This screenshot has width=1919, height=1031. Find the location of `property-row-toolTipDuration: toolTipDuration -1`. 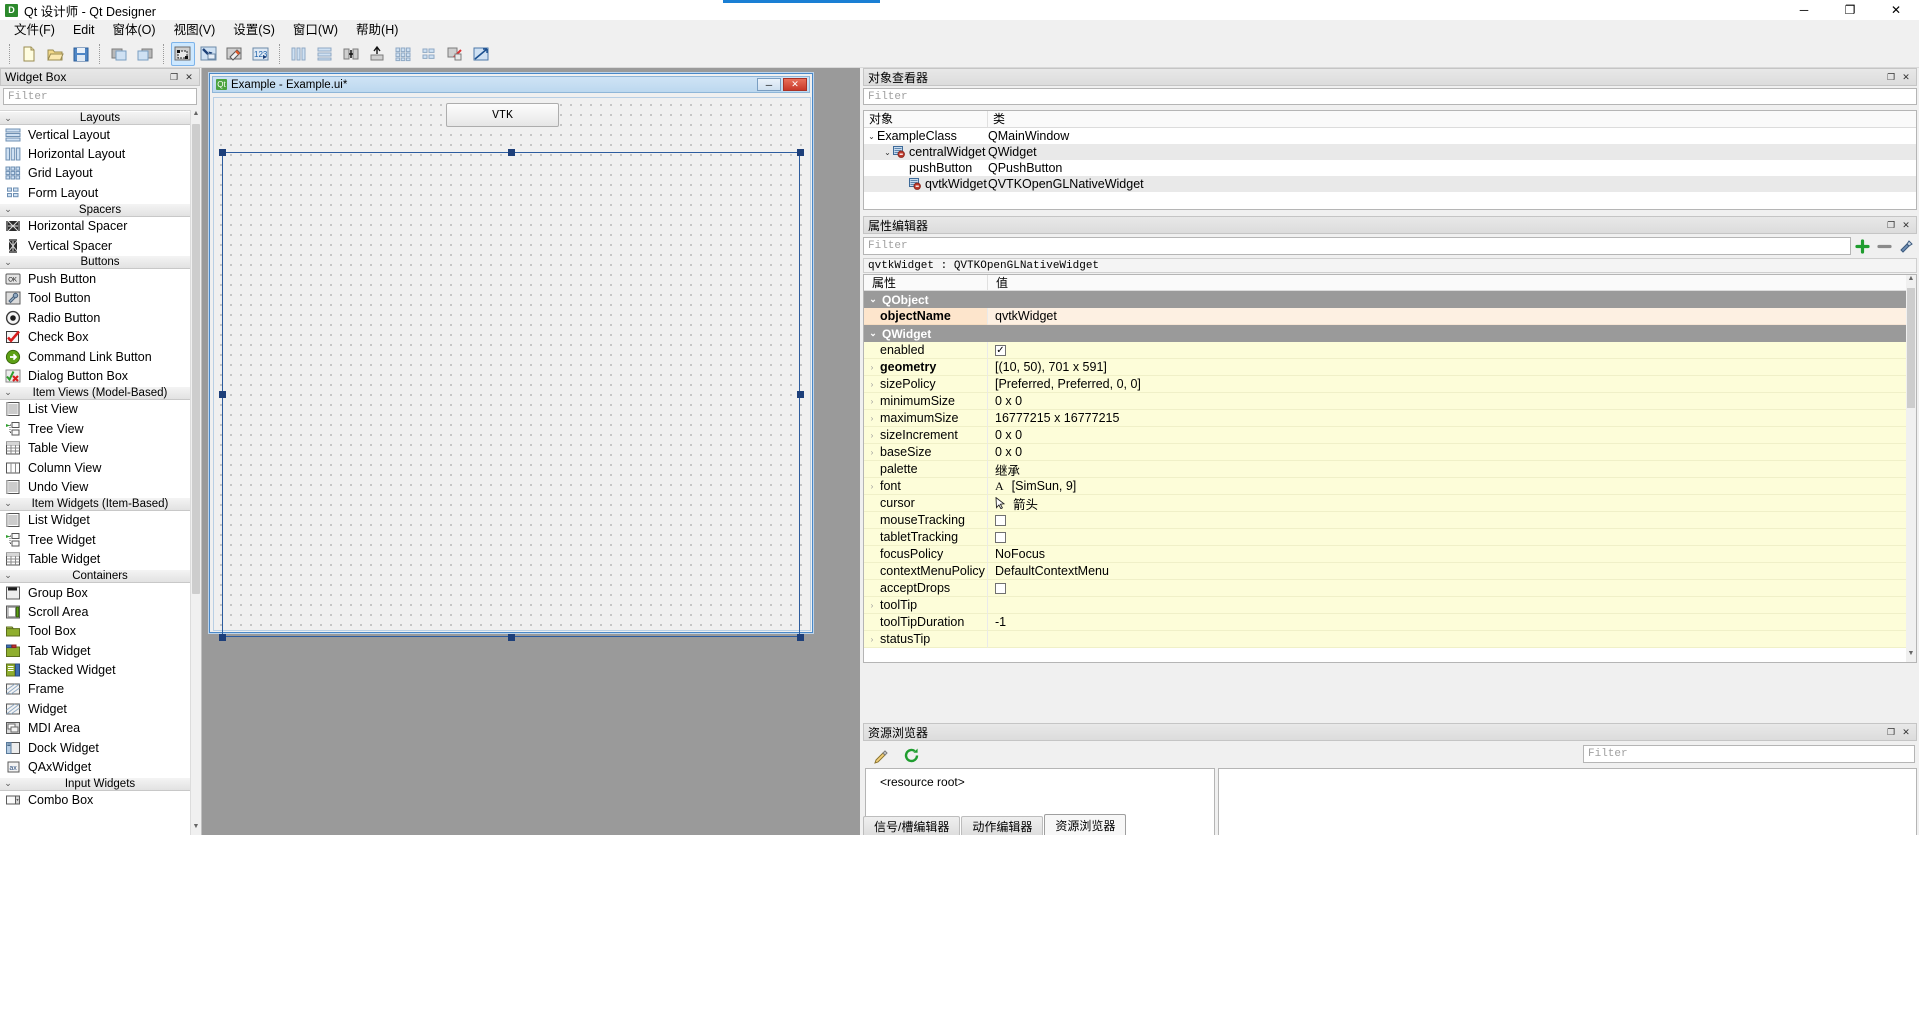

property-row-toolTipDuration: toolTipDuration -1 is located at coordinates (1390, 622).